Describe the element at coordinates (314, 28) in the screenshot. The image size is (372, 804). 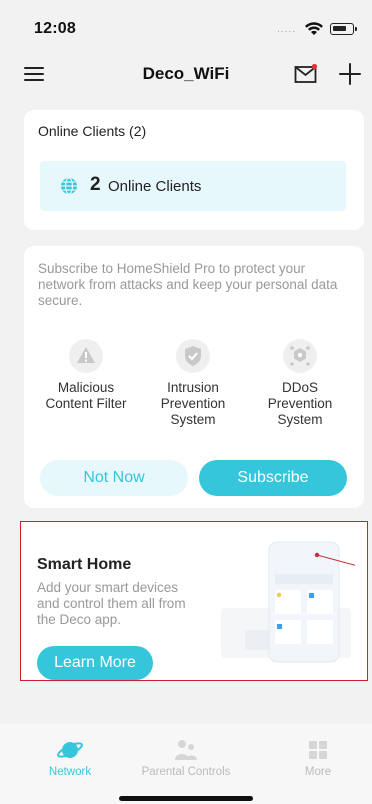
I see `wifi-icon` at that location.